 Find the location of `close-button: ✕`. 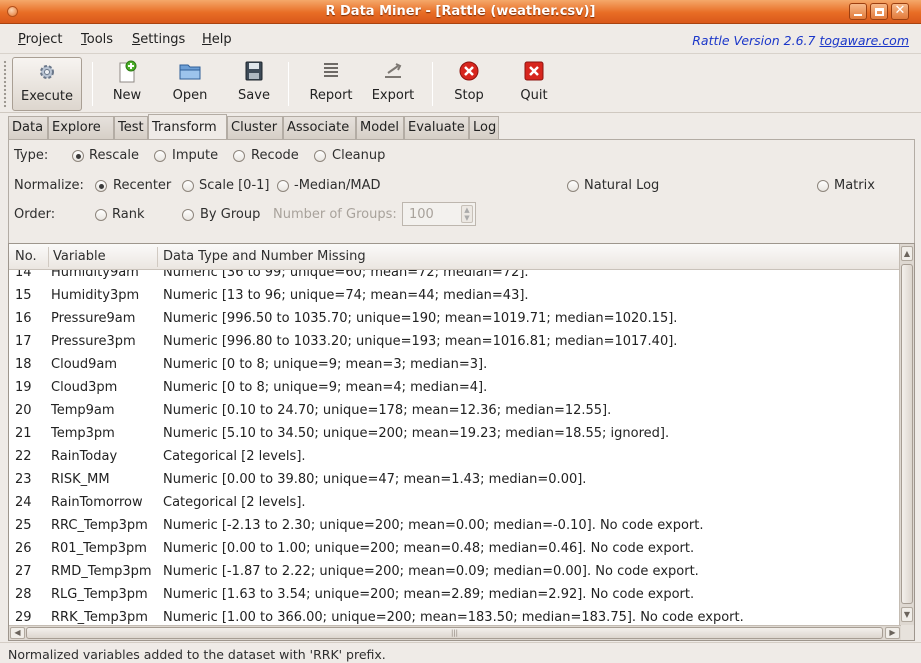

close-button: ✕ is located at coordinates (900, 11).